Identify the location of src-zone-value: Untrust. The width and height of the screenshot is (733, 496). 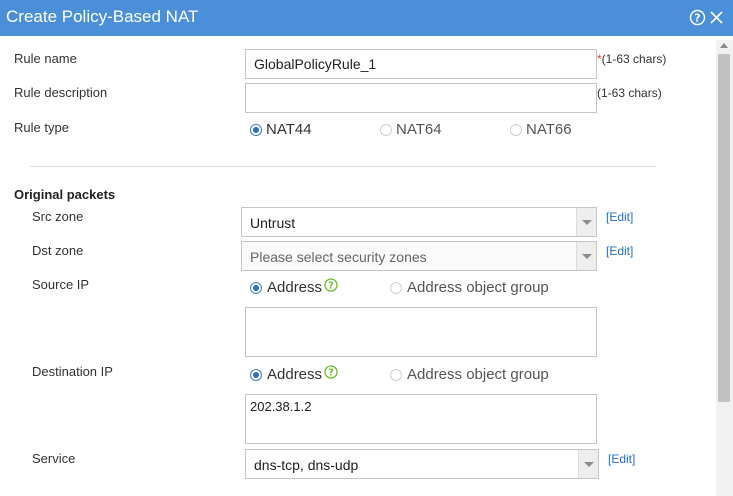
(273, 223).